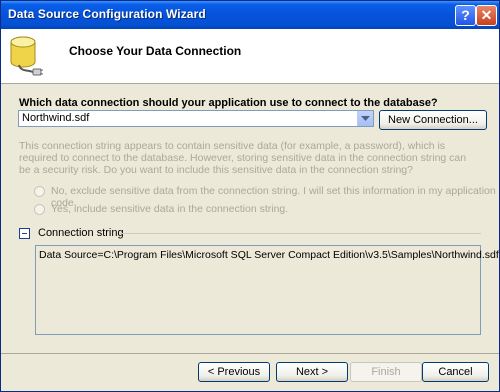 The width and height of the screenshot is (500, 392). Describe the element at coordinates (196, 118) in the screenshot. I see `connection-combobox: Northwind.sdf` at that location.